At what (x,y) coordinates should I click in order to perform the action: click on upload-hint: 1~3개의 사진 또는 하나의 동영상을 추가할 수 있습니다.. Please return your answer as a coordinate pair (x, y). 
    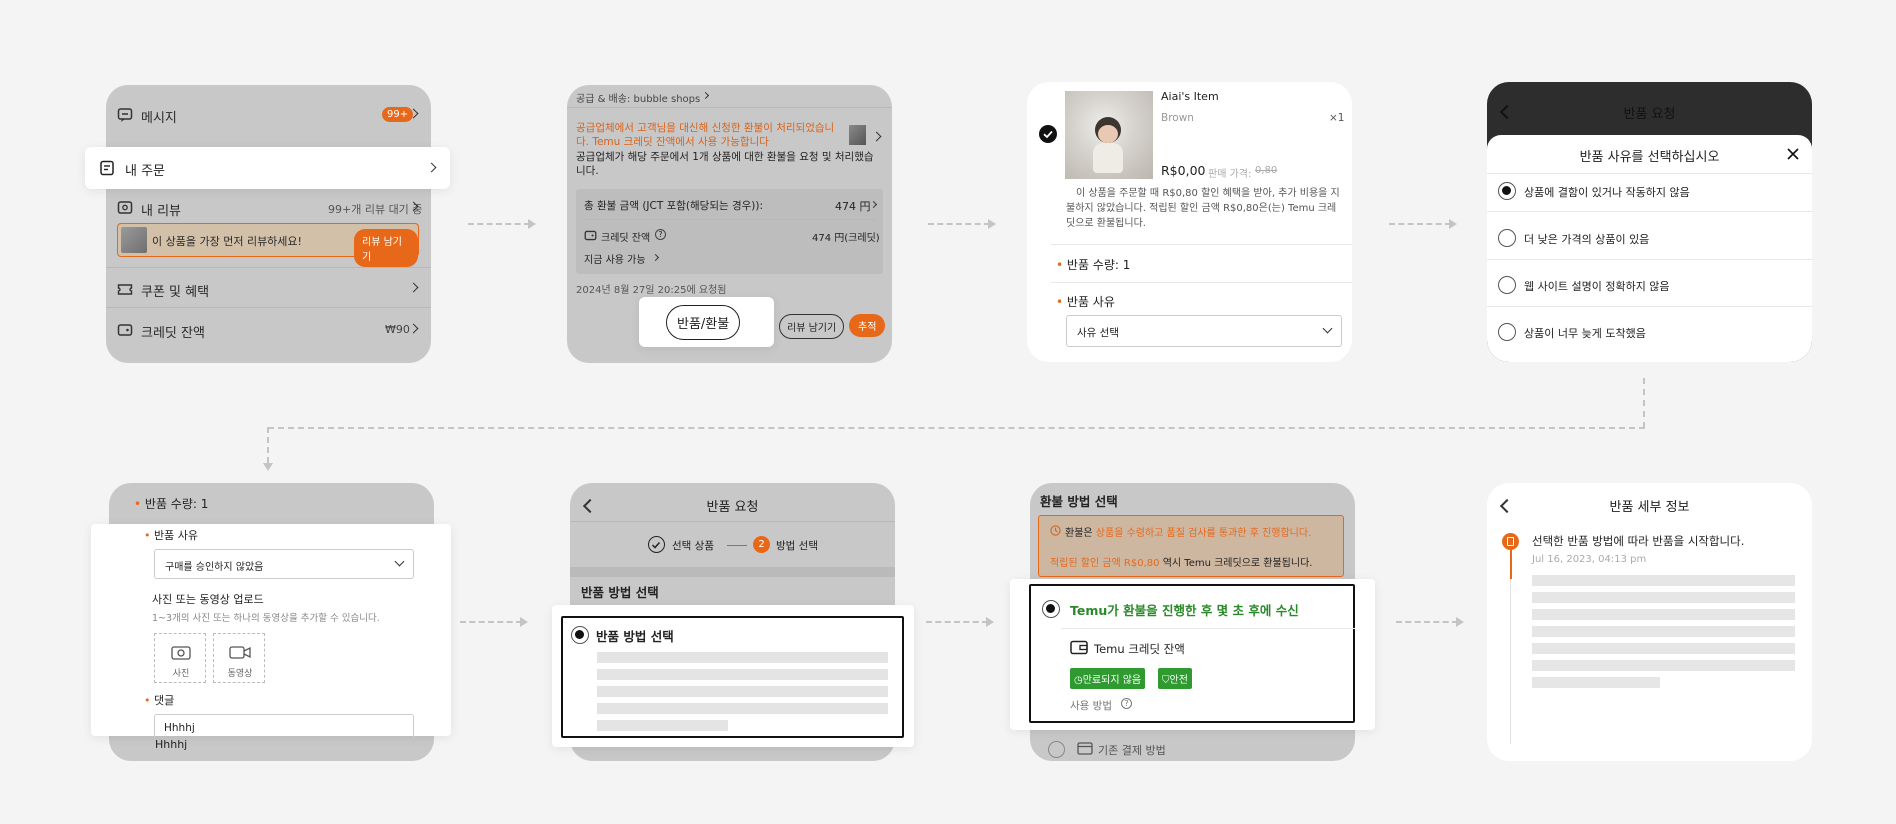
    Looking at the image, I should click on (266, 618).